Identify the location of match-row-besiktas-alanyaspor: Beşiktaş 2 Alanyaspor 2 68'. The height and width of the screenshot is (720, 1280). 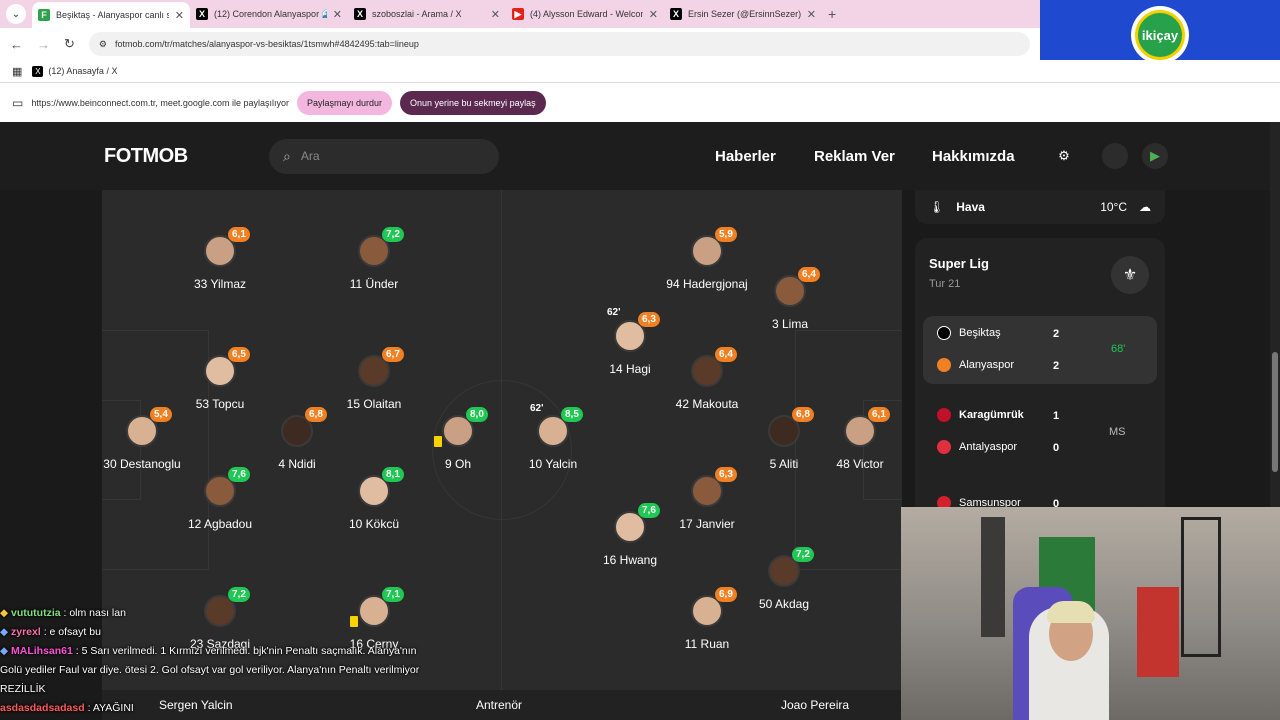
(1040, 350).